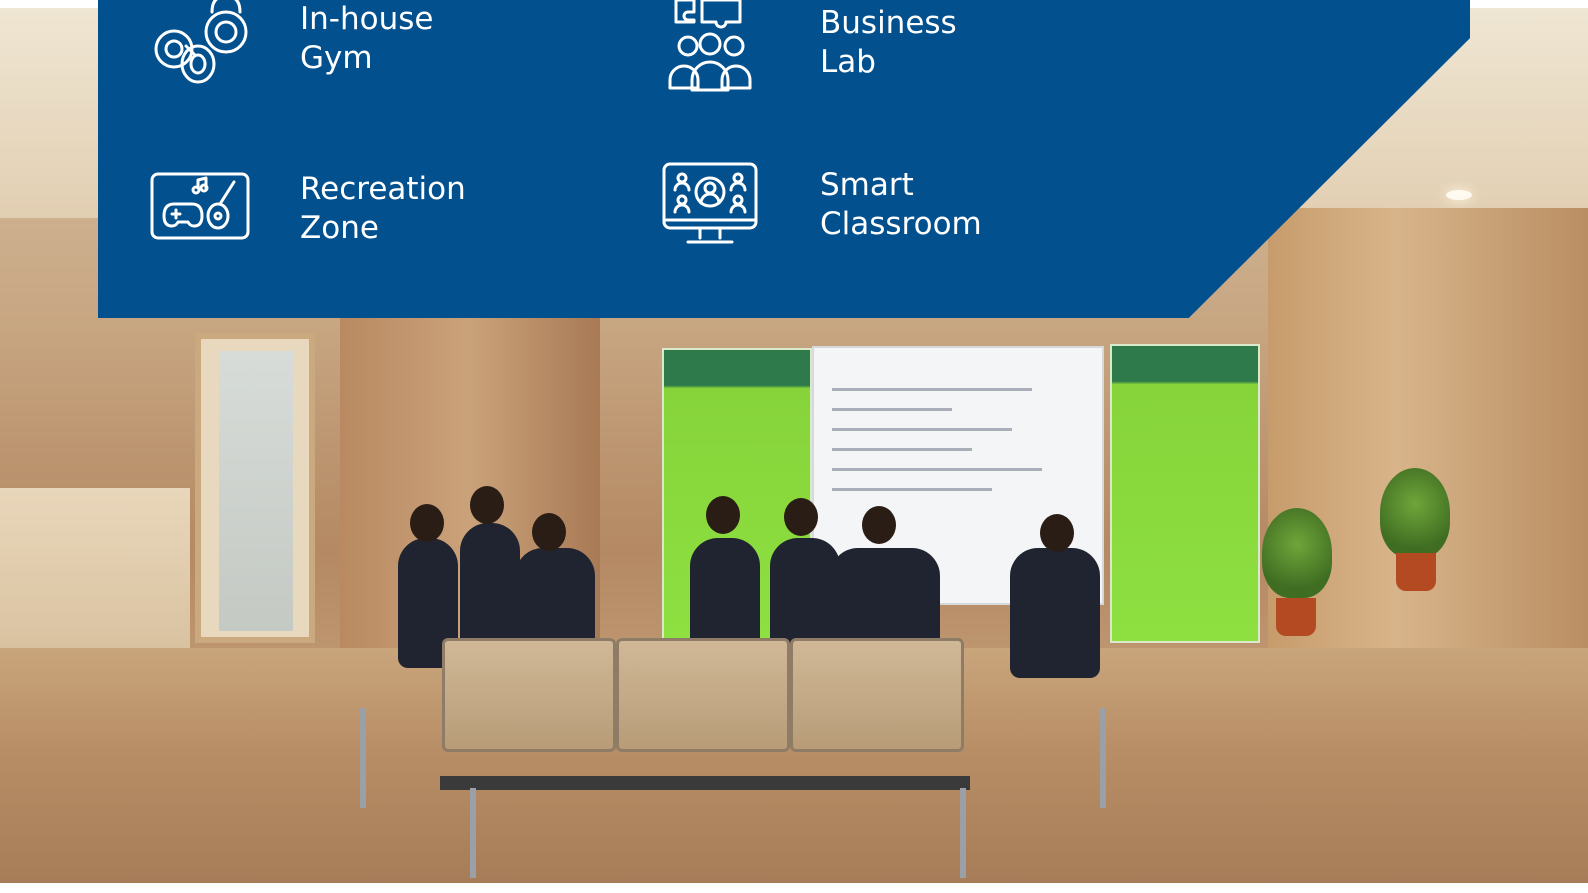  Describe the element at coordinates (901, 224) in the screenshot. I see `feature-smart-classroom-line2: Classroom` at that location.